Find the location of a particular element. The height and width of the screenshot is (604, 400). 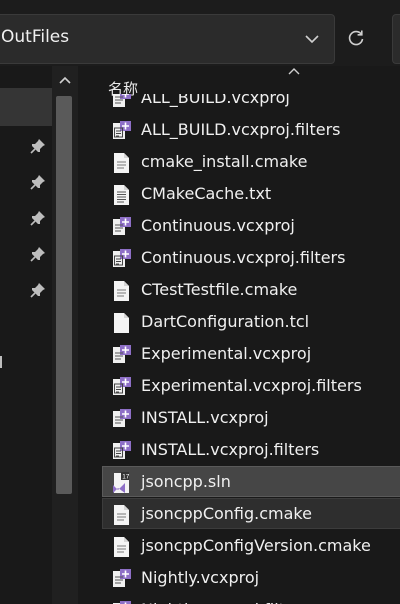

file-name: INSTALL.vcxproj.filters is located at coordinates (230, 449).